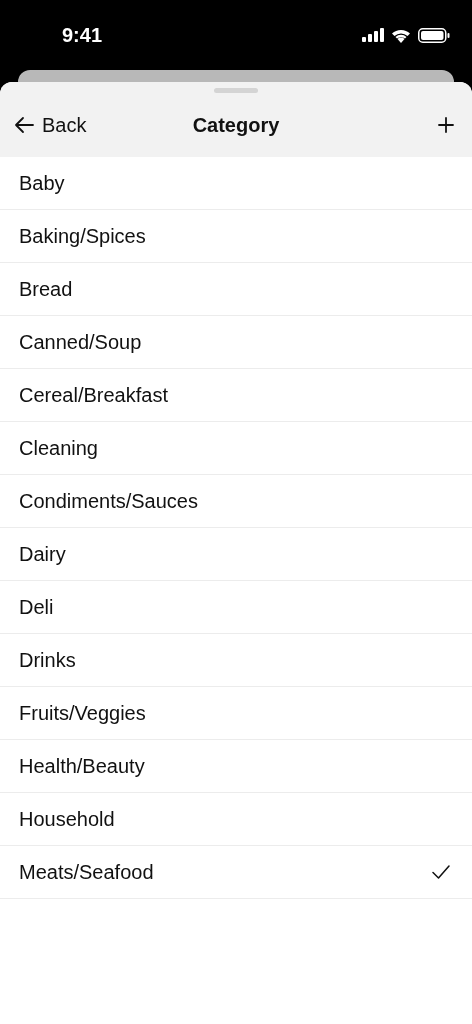  What do you see at coordinates (401, 35) in the screenshot?
I see `wifi-icon` at bounding box center [401, 35].